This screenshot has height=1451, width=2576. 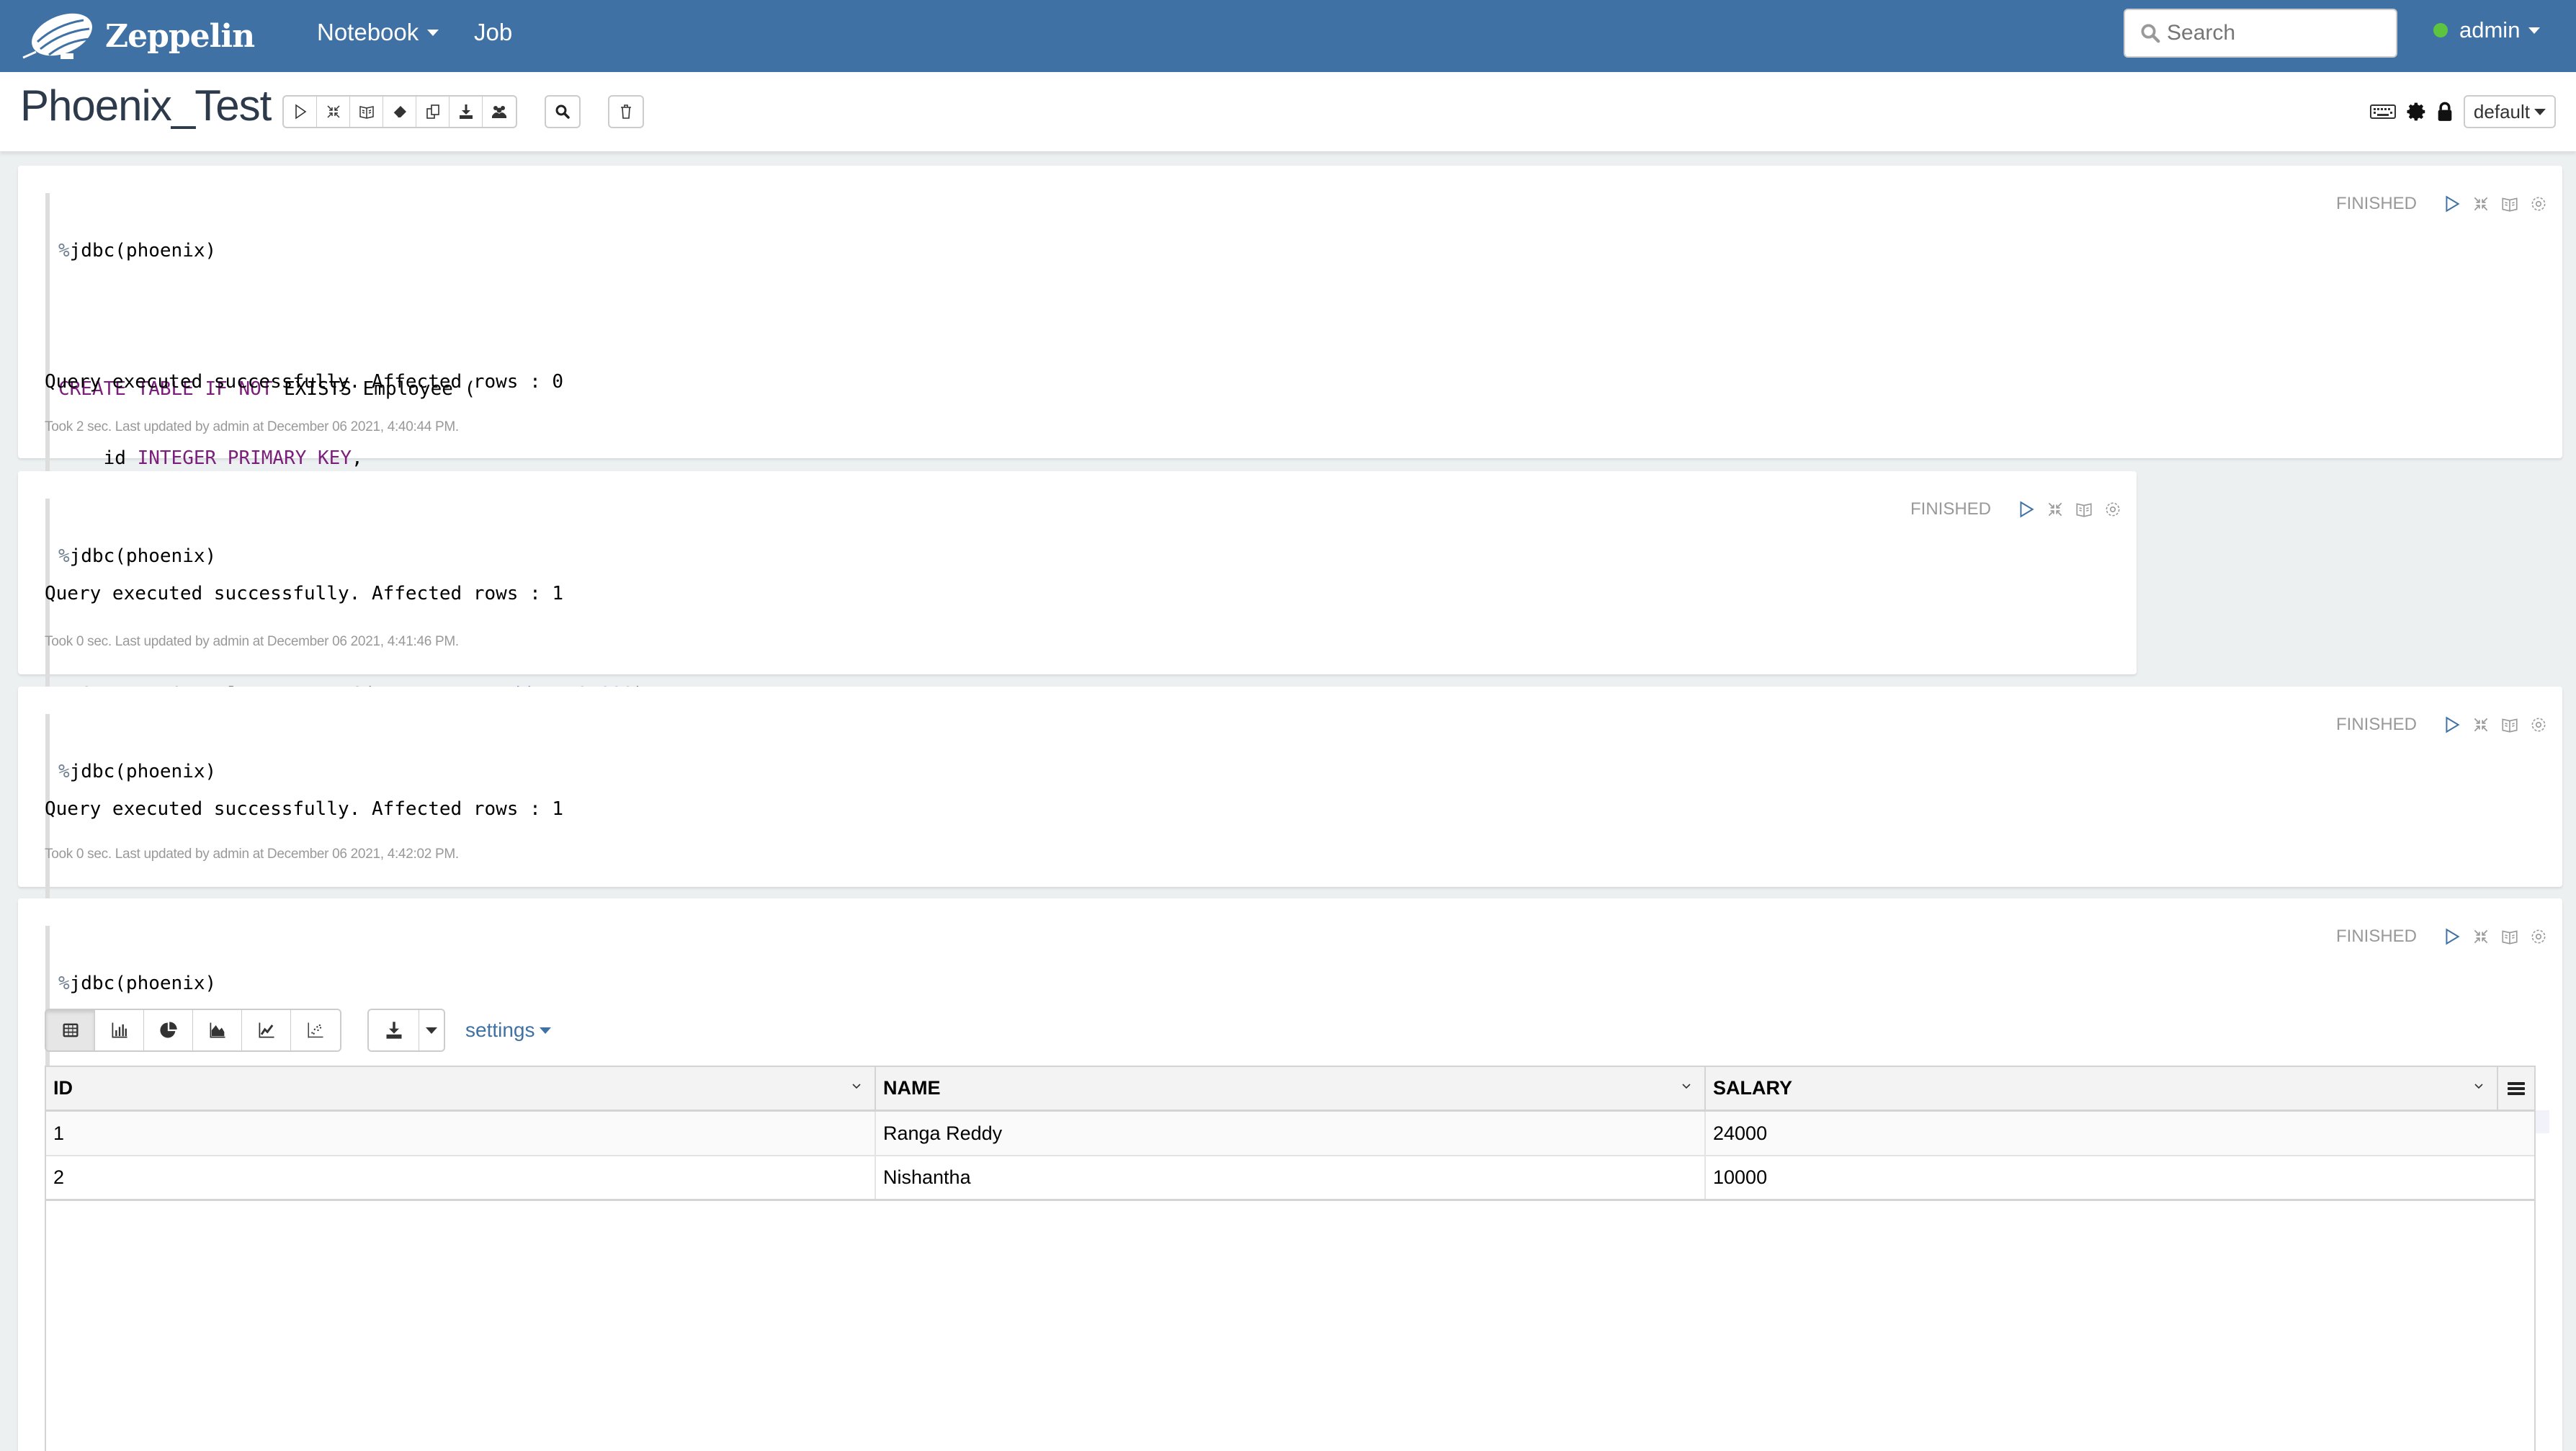 What do you see at coordinates (2440, 30) in the screenshot?
I see `connection-status-dot` at bounding box center [2440, 30].